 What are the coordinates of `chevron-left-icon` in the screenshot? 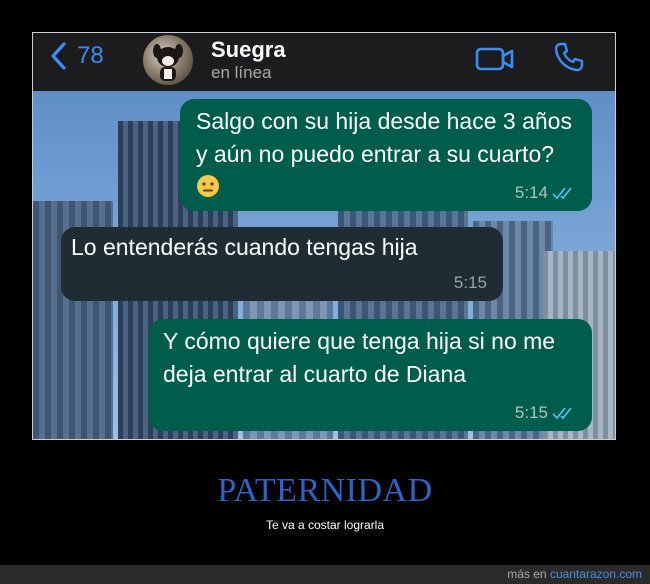 It's located at (58, 56).